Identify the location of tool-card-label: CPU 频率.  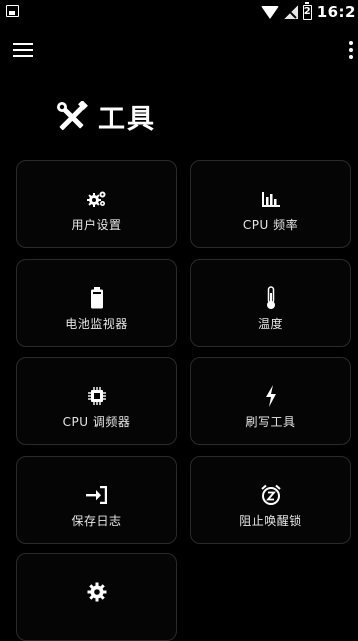
(270, 225).